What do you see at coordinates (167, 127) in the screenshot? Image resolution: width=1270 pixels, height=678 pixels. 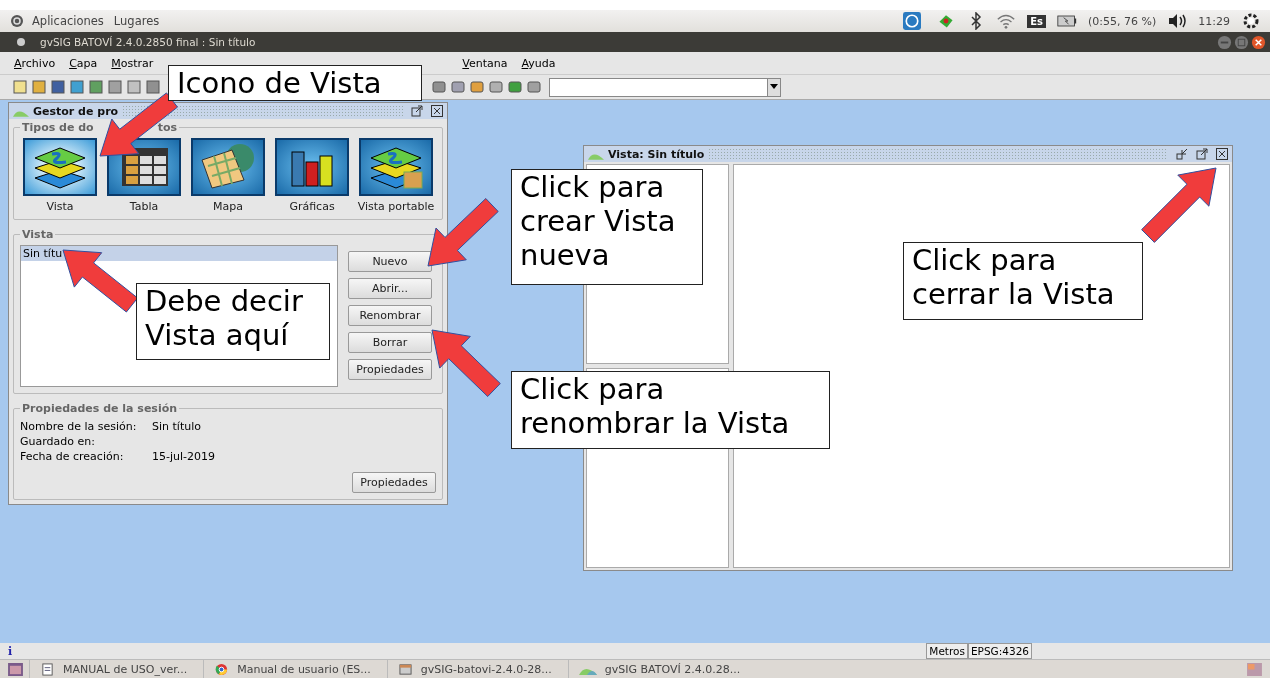 I see `section-legend: tos` at bounding box center [167, 127].